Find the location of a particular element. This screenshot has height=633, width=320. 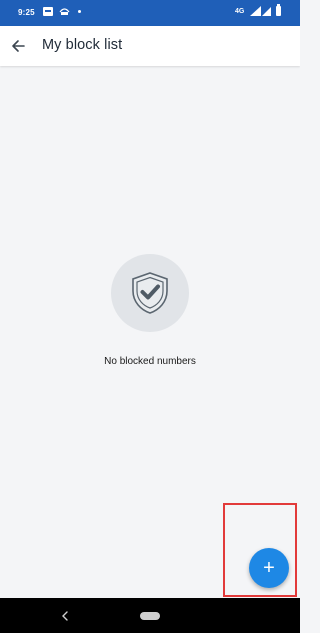

plus-icon: + is located at coordinates (269, 568).